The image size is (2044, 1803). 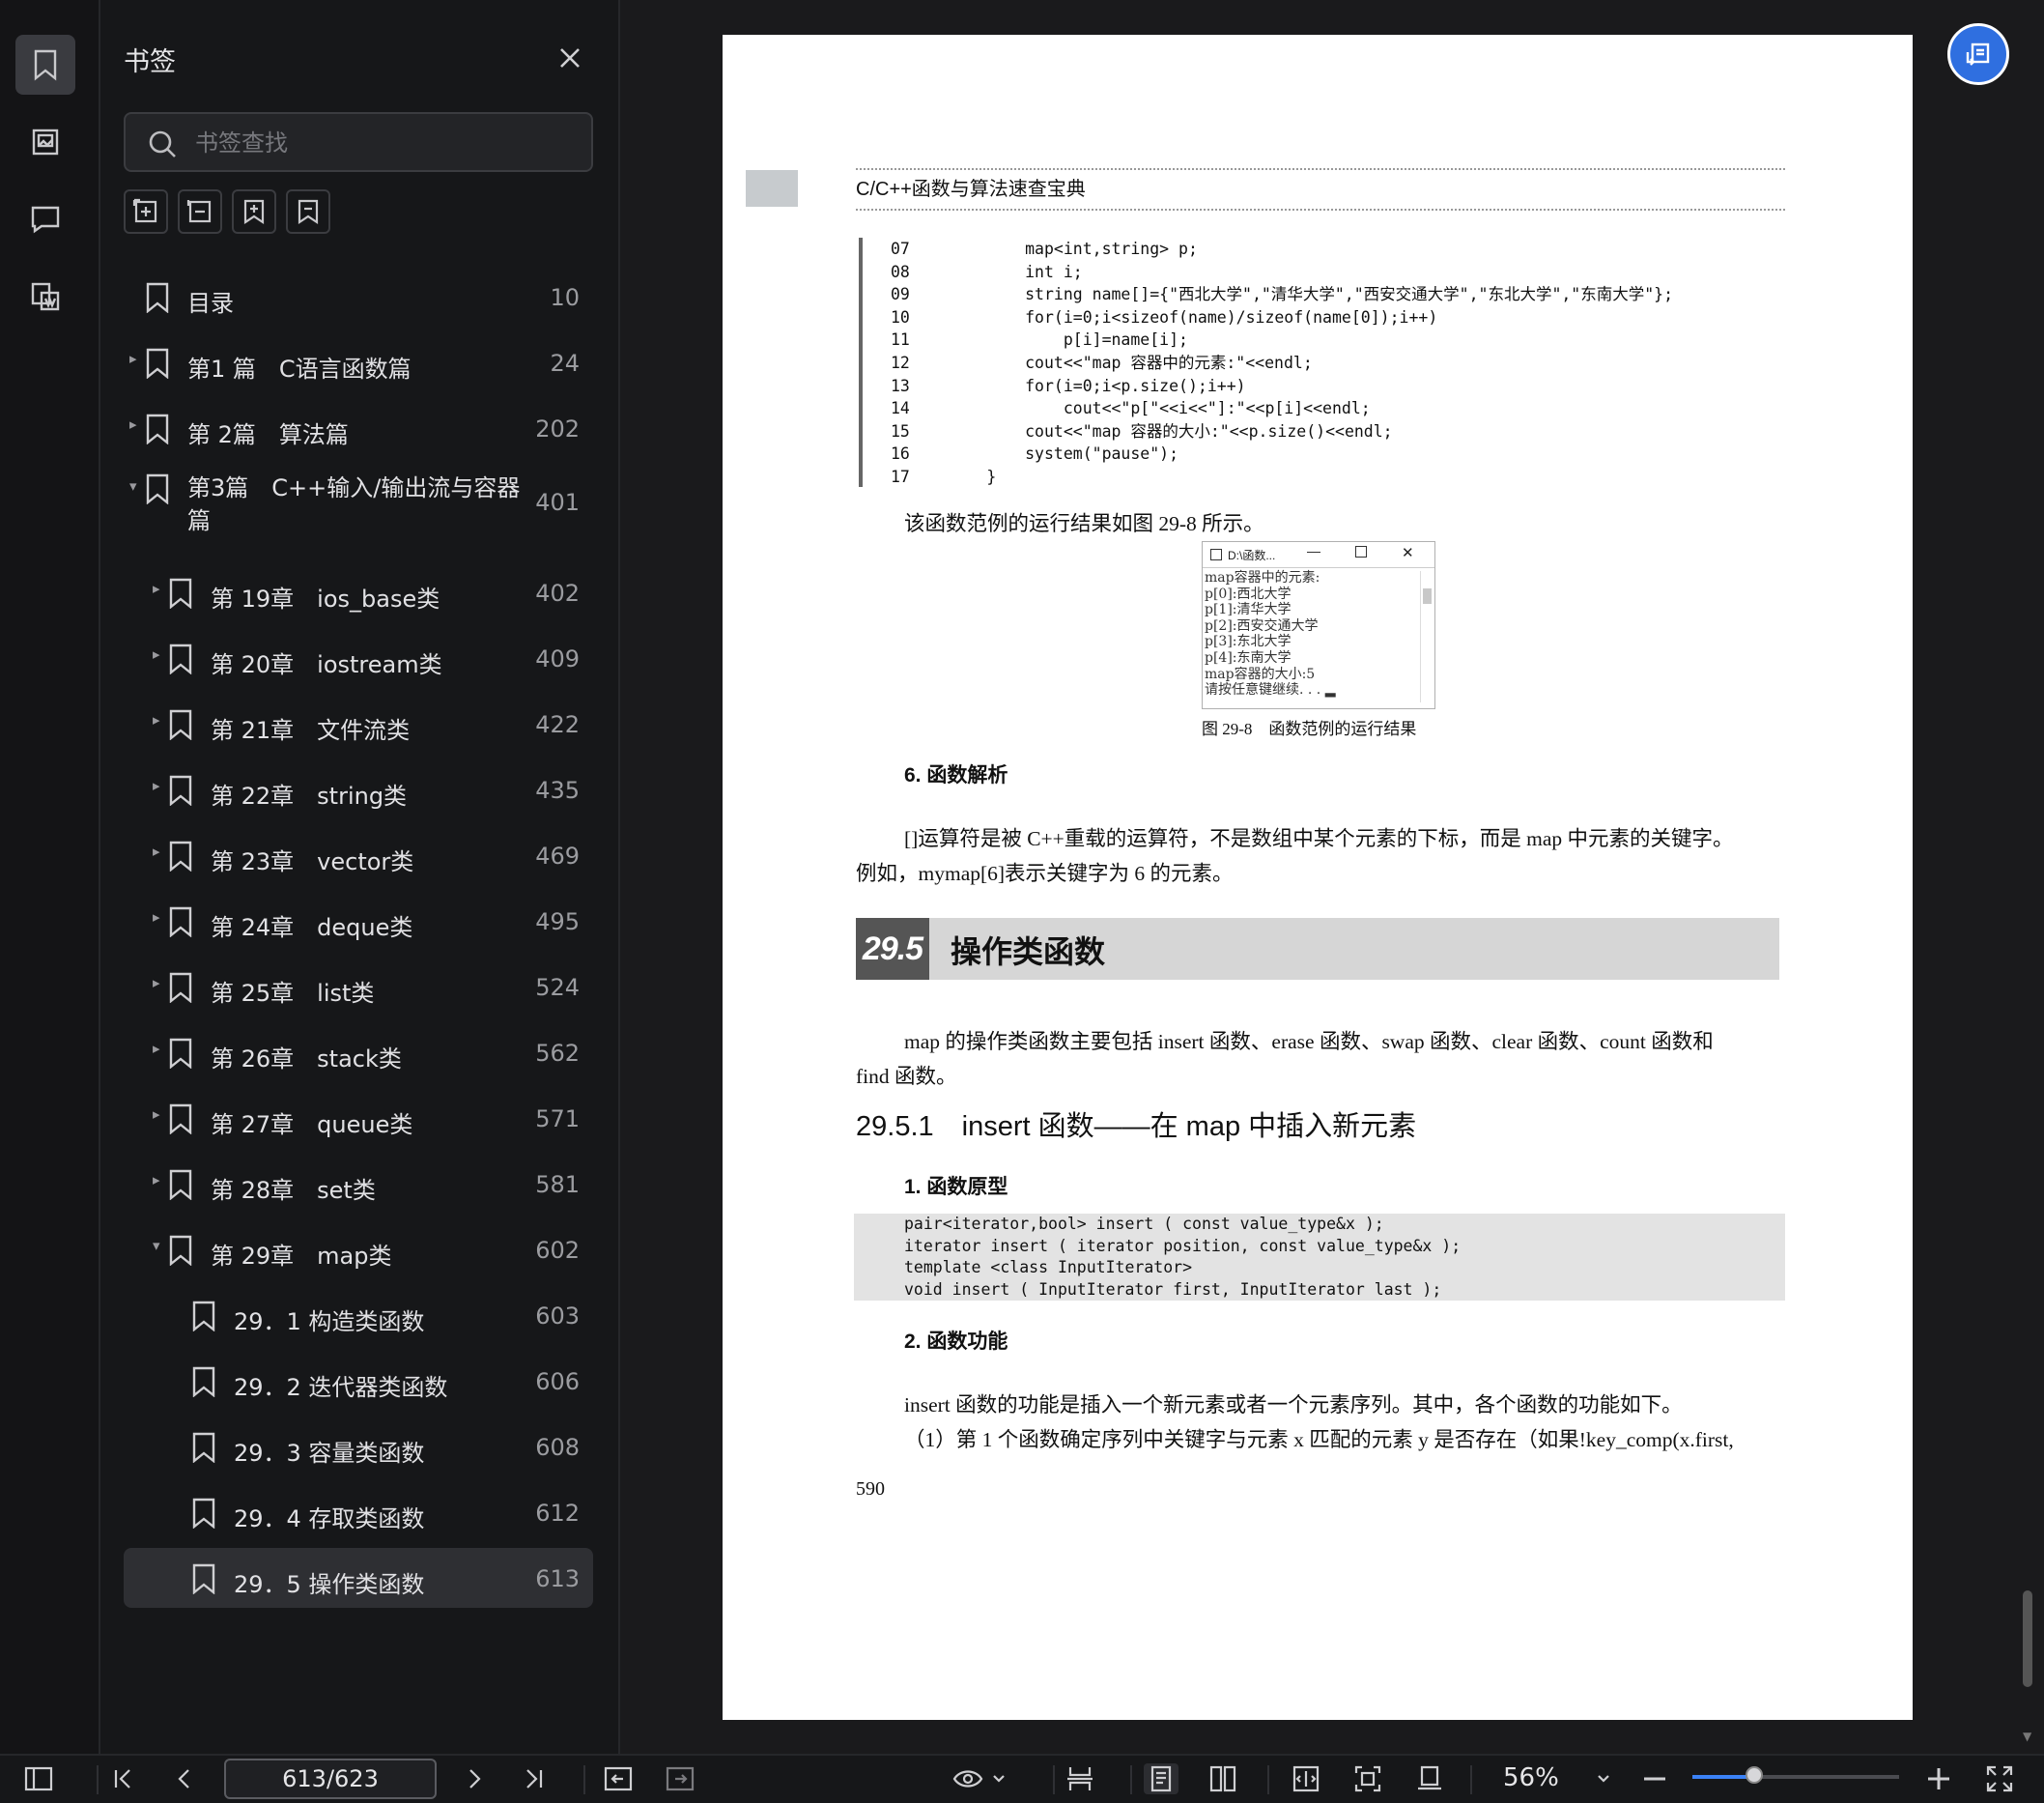 What do you see at coordinates (185, 1778) in the screenshot?
I see `prev-page-icon` at bounding box center [185, 1778].